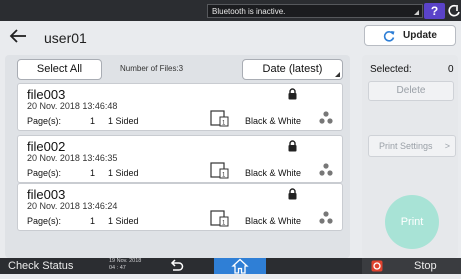 This screenshot has height=279, width=461. What do you see at coordinates (59, 69) in the screenshot?
I see `select-all-button: Select All` at bounding box center [59, 69].